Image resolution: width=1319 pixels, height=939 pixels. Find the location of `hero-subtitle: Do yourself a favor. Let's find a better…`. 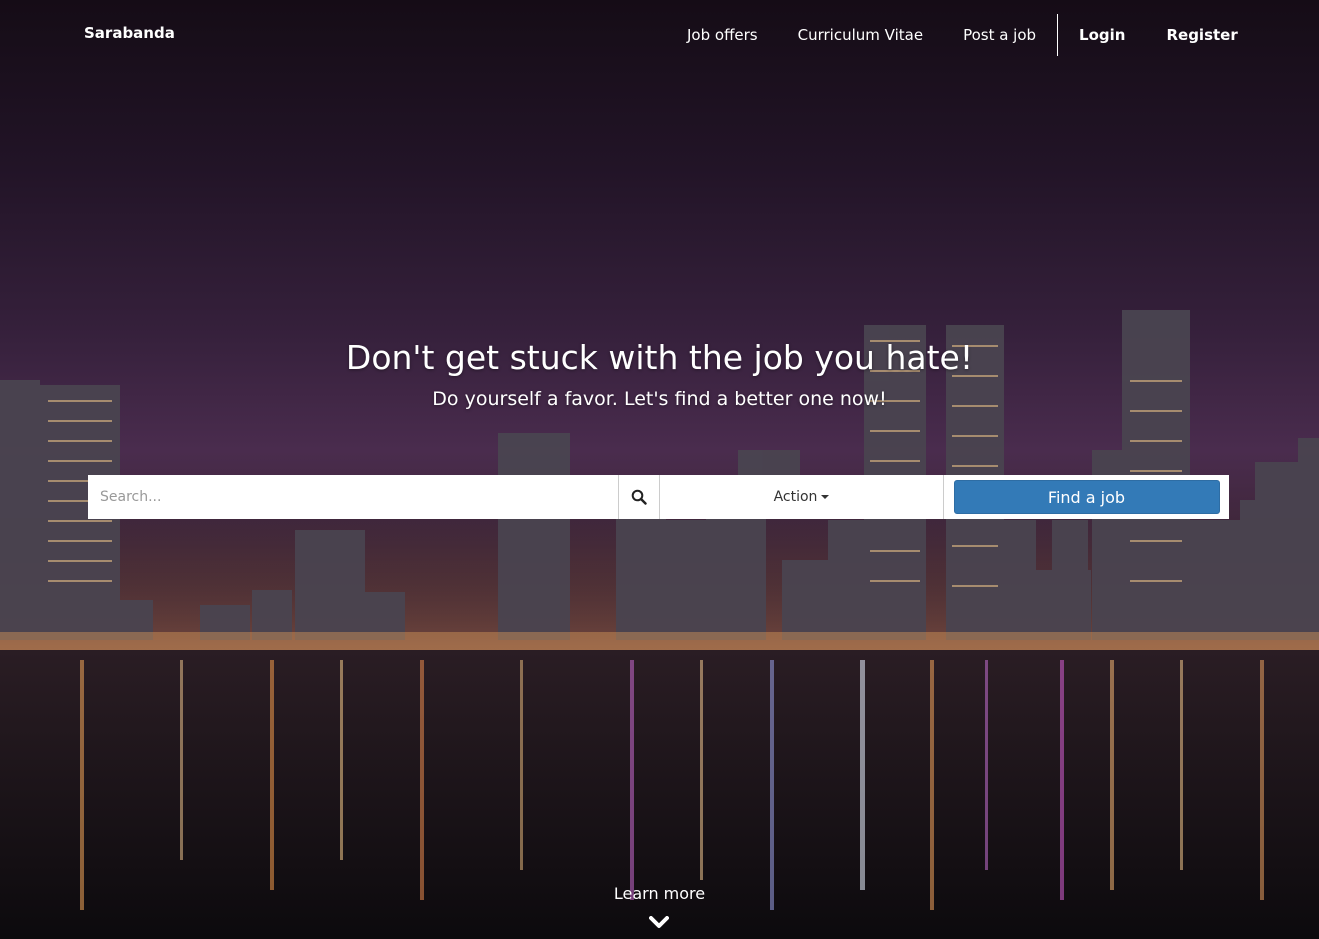

hero-subtitle: Do yourself a favor. Let's find a better… is located at coordinates (659, 399).